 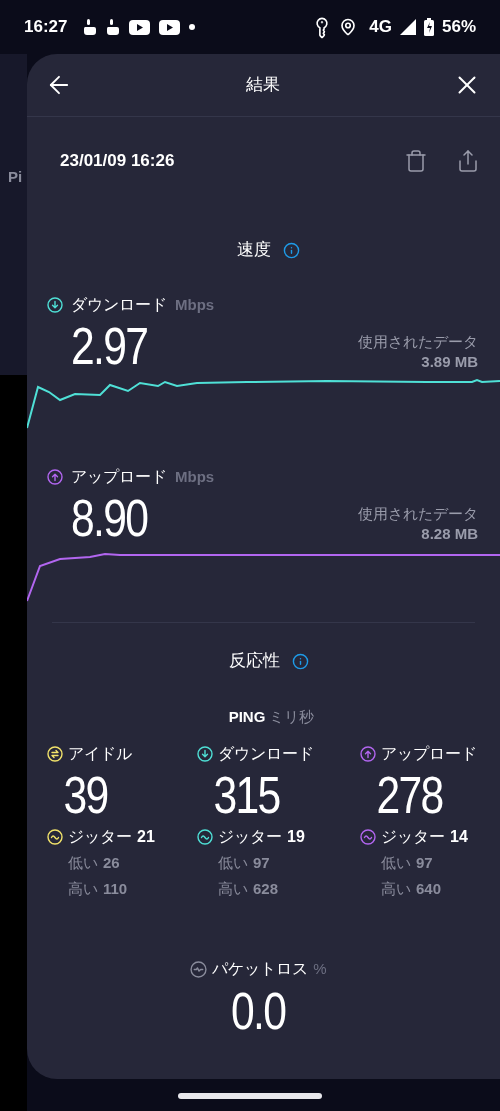 What do you see at coordinates (117, 161) in the screenshot?
I see `result-timestamp: 23/01/09 16:26` at bounding box center [117, 161].